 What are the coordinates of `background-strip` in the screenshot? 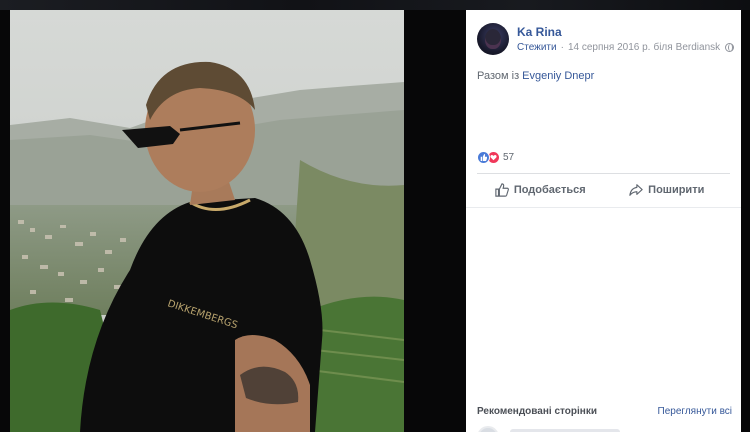 It's located at (375, 5).